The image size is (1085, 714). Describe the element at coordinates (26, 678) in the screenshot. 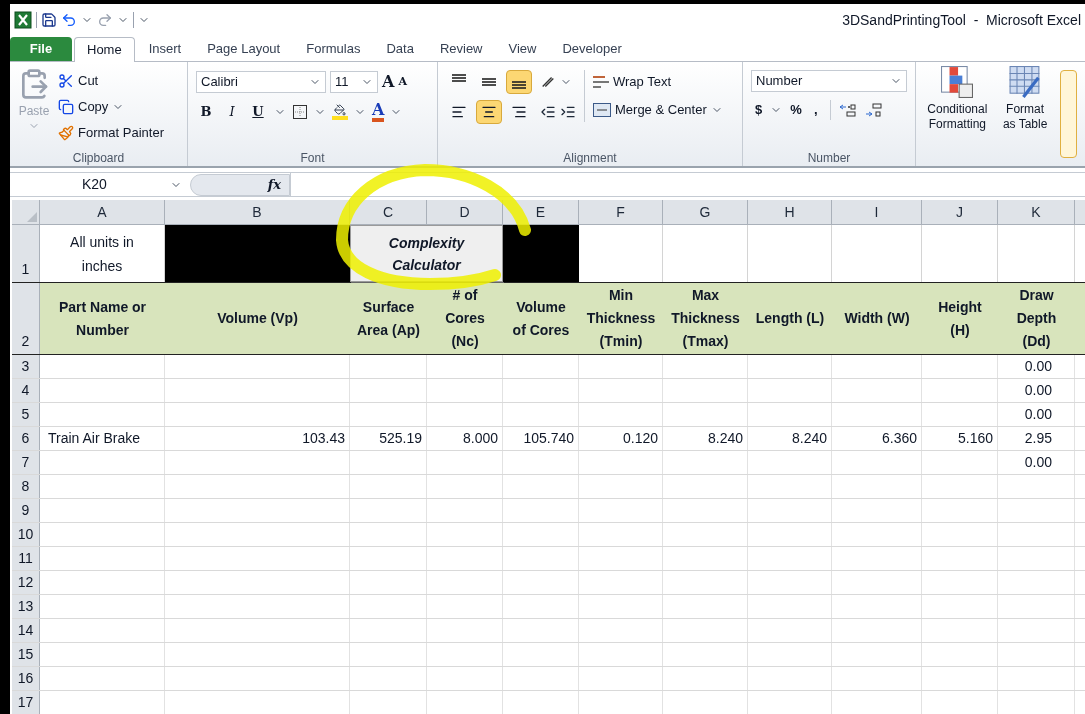

I see `row-header: 16` at that location.